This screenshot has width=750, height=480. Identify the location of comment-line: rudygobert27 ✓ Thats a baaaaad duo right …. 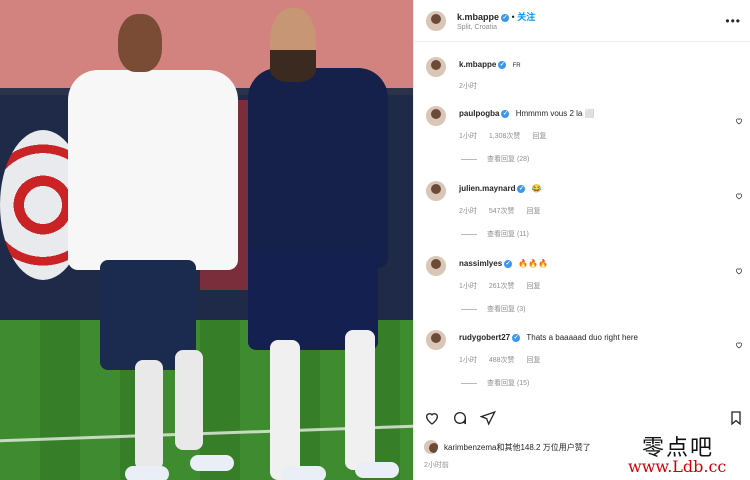
(548, 337).